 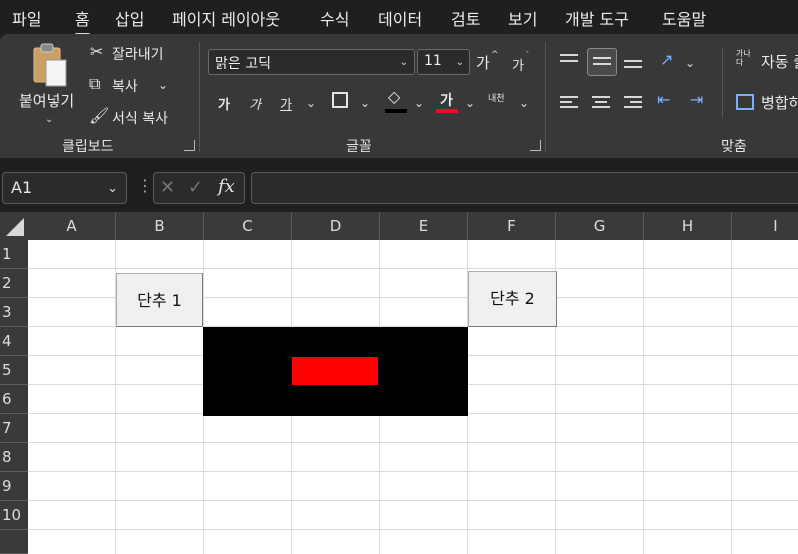 I want to click on middle-align-icon, so click(x=602, y=62).